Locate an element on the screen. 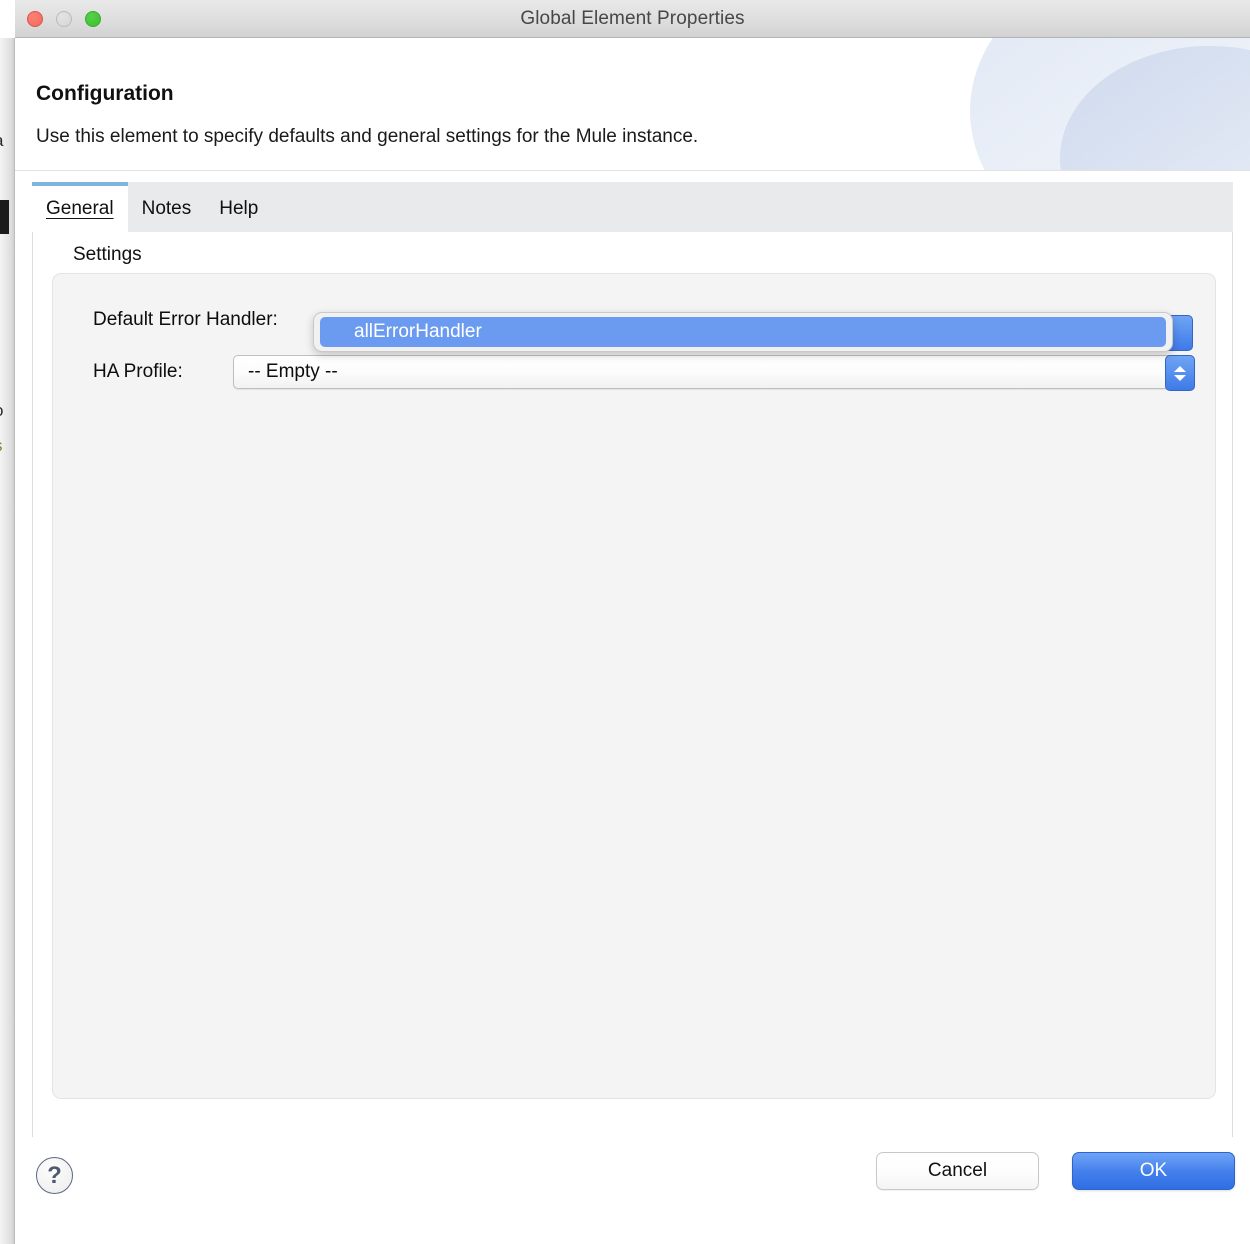 The height and width of the screenshot is (1244, 1250). ha-profile-value: -- Empty -- is located at coordinates (293, 371).